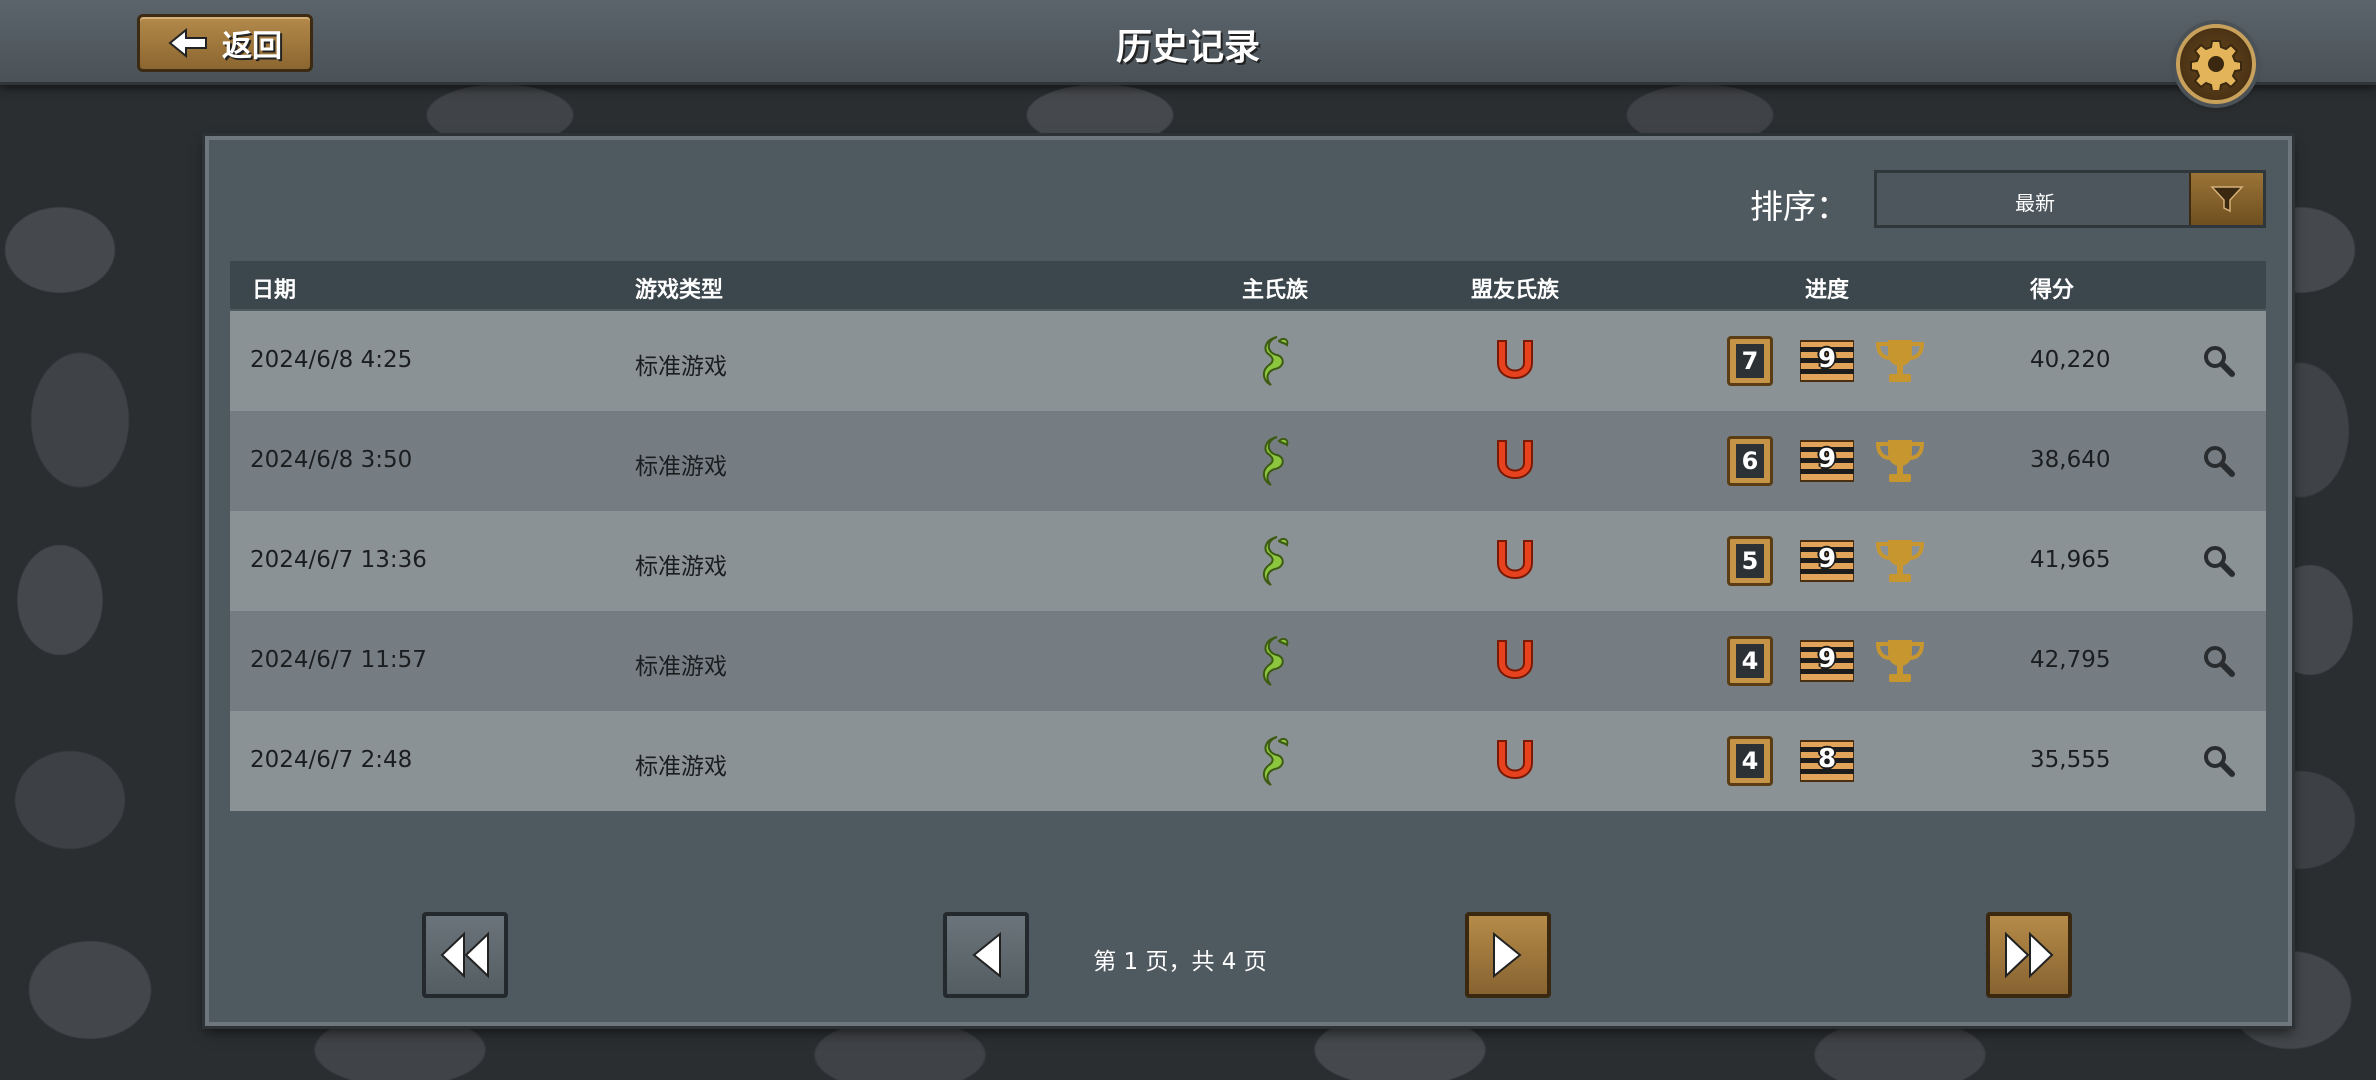 The width and height of the screenshot is (2376, 1080). I want to click on table-row: 2024/6/7 2:48 标准游戏 4 8 35,555, so click(1248, 761).